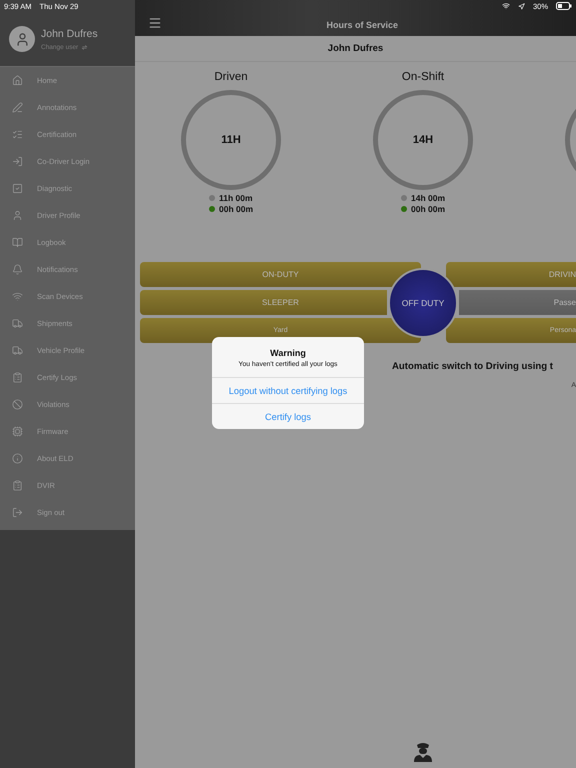 This screenshot has height=768, width=576. What do you see at coordinates (423, 751) in the screenshot?
I see `officer-icon` at bounding box center [423, 751].